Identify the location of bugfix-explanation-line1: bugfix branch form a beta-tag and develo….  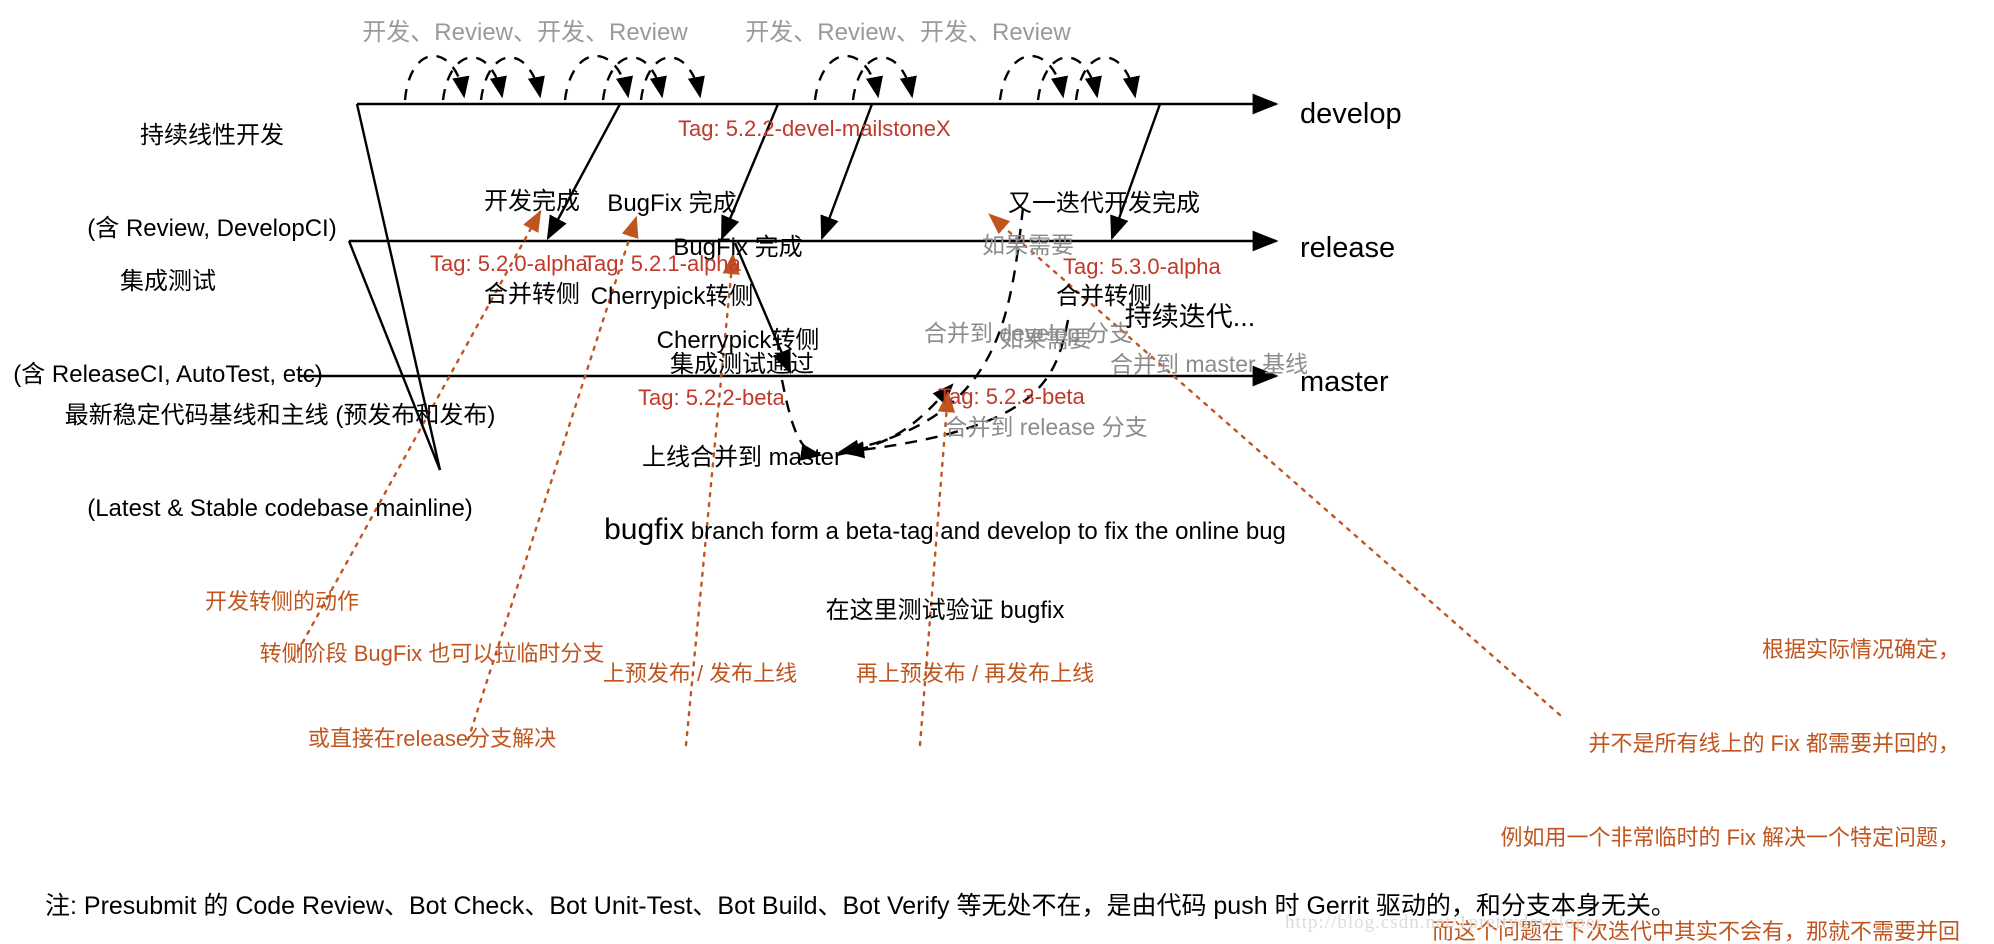
(945, 530).